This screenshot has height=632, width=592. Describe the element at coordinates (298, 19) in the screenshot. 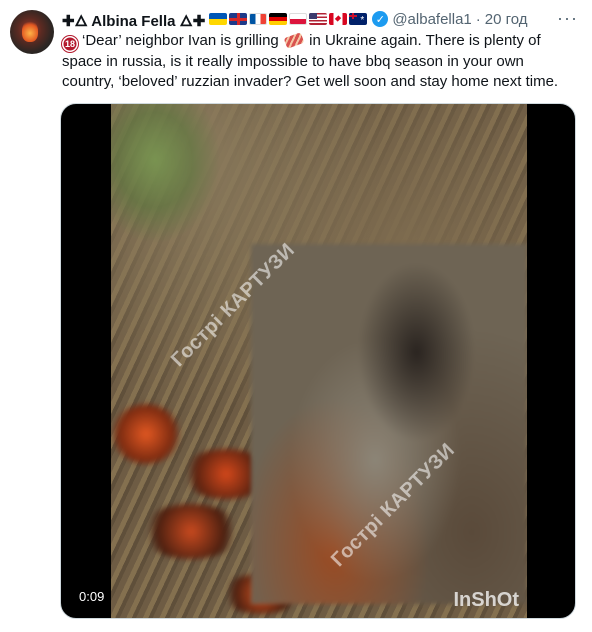

I see `poland-flag-icon` at that location.